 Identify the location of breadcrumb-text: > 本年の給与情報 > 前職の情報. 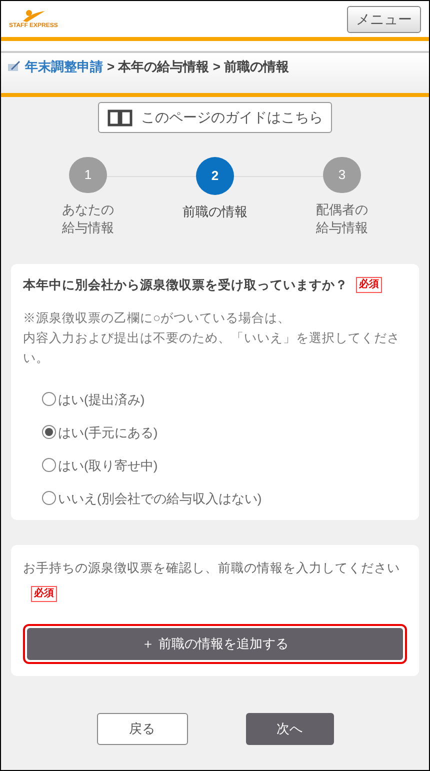
(198, 67).